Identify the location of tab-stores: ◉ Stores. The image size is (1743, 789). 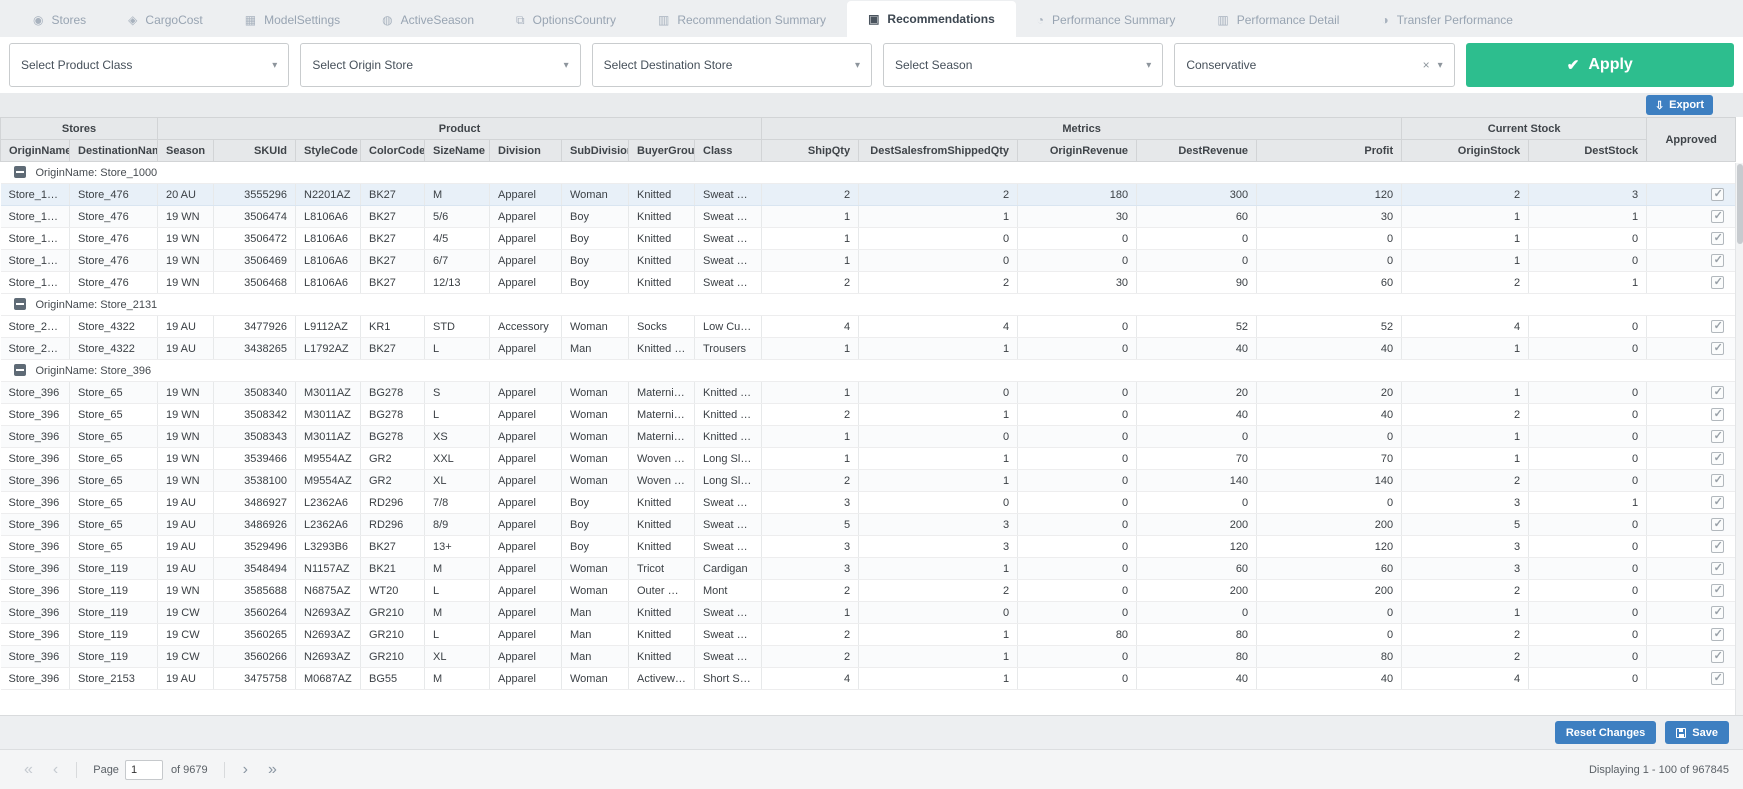
(59, 20).